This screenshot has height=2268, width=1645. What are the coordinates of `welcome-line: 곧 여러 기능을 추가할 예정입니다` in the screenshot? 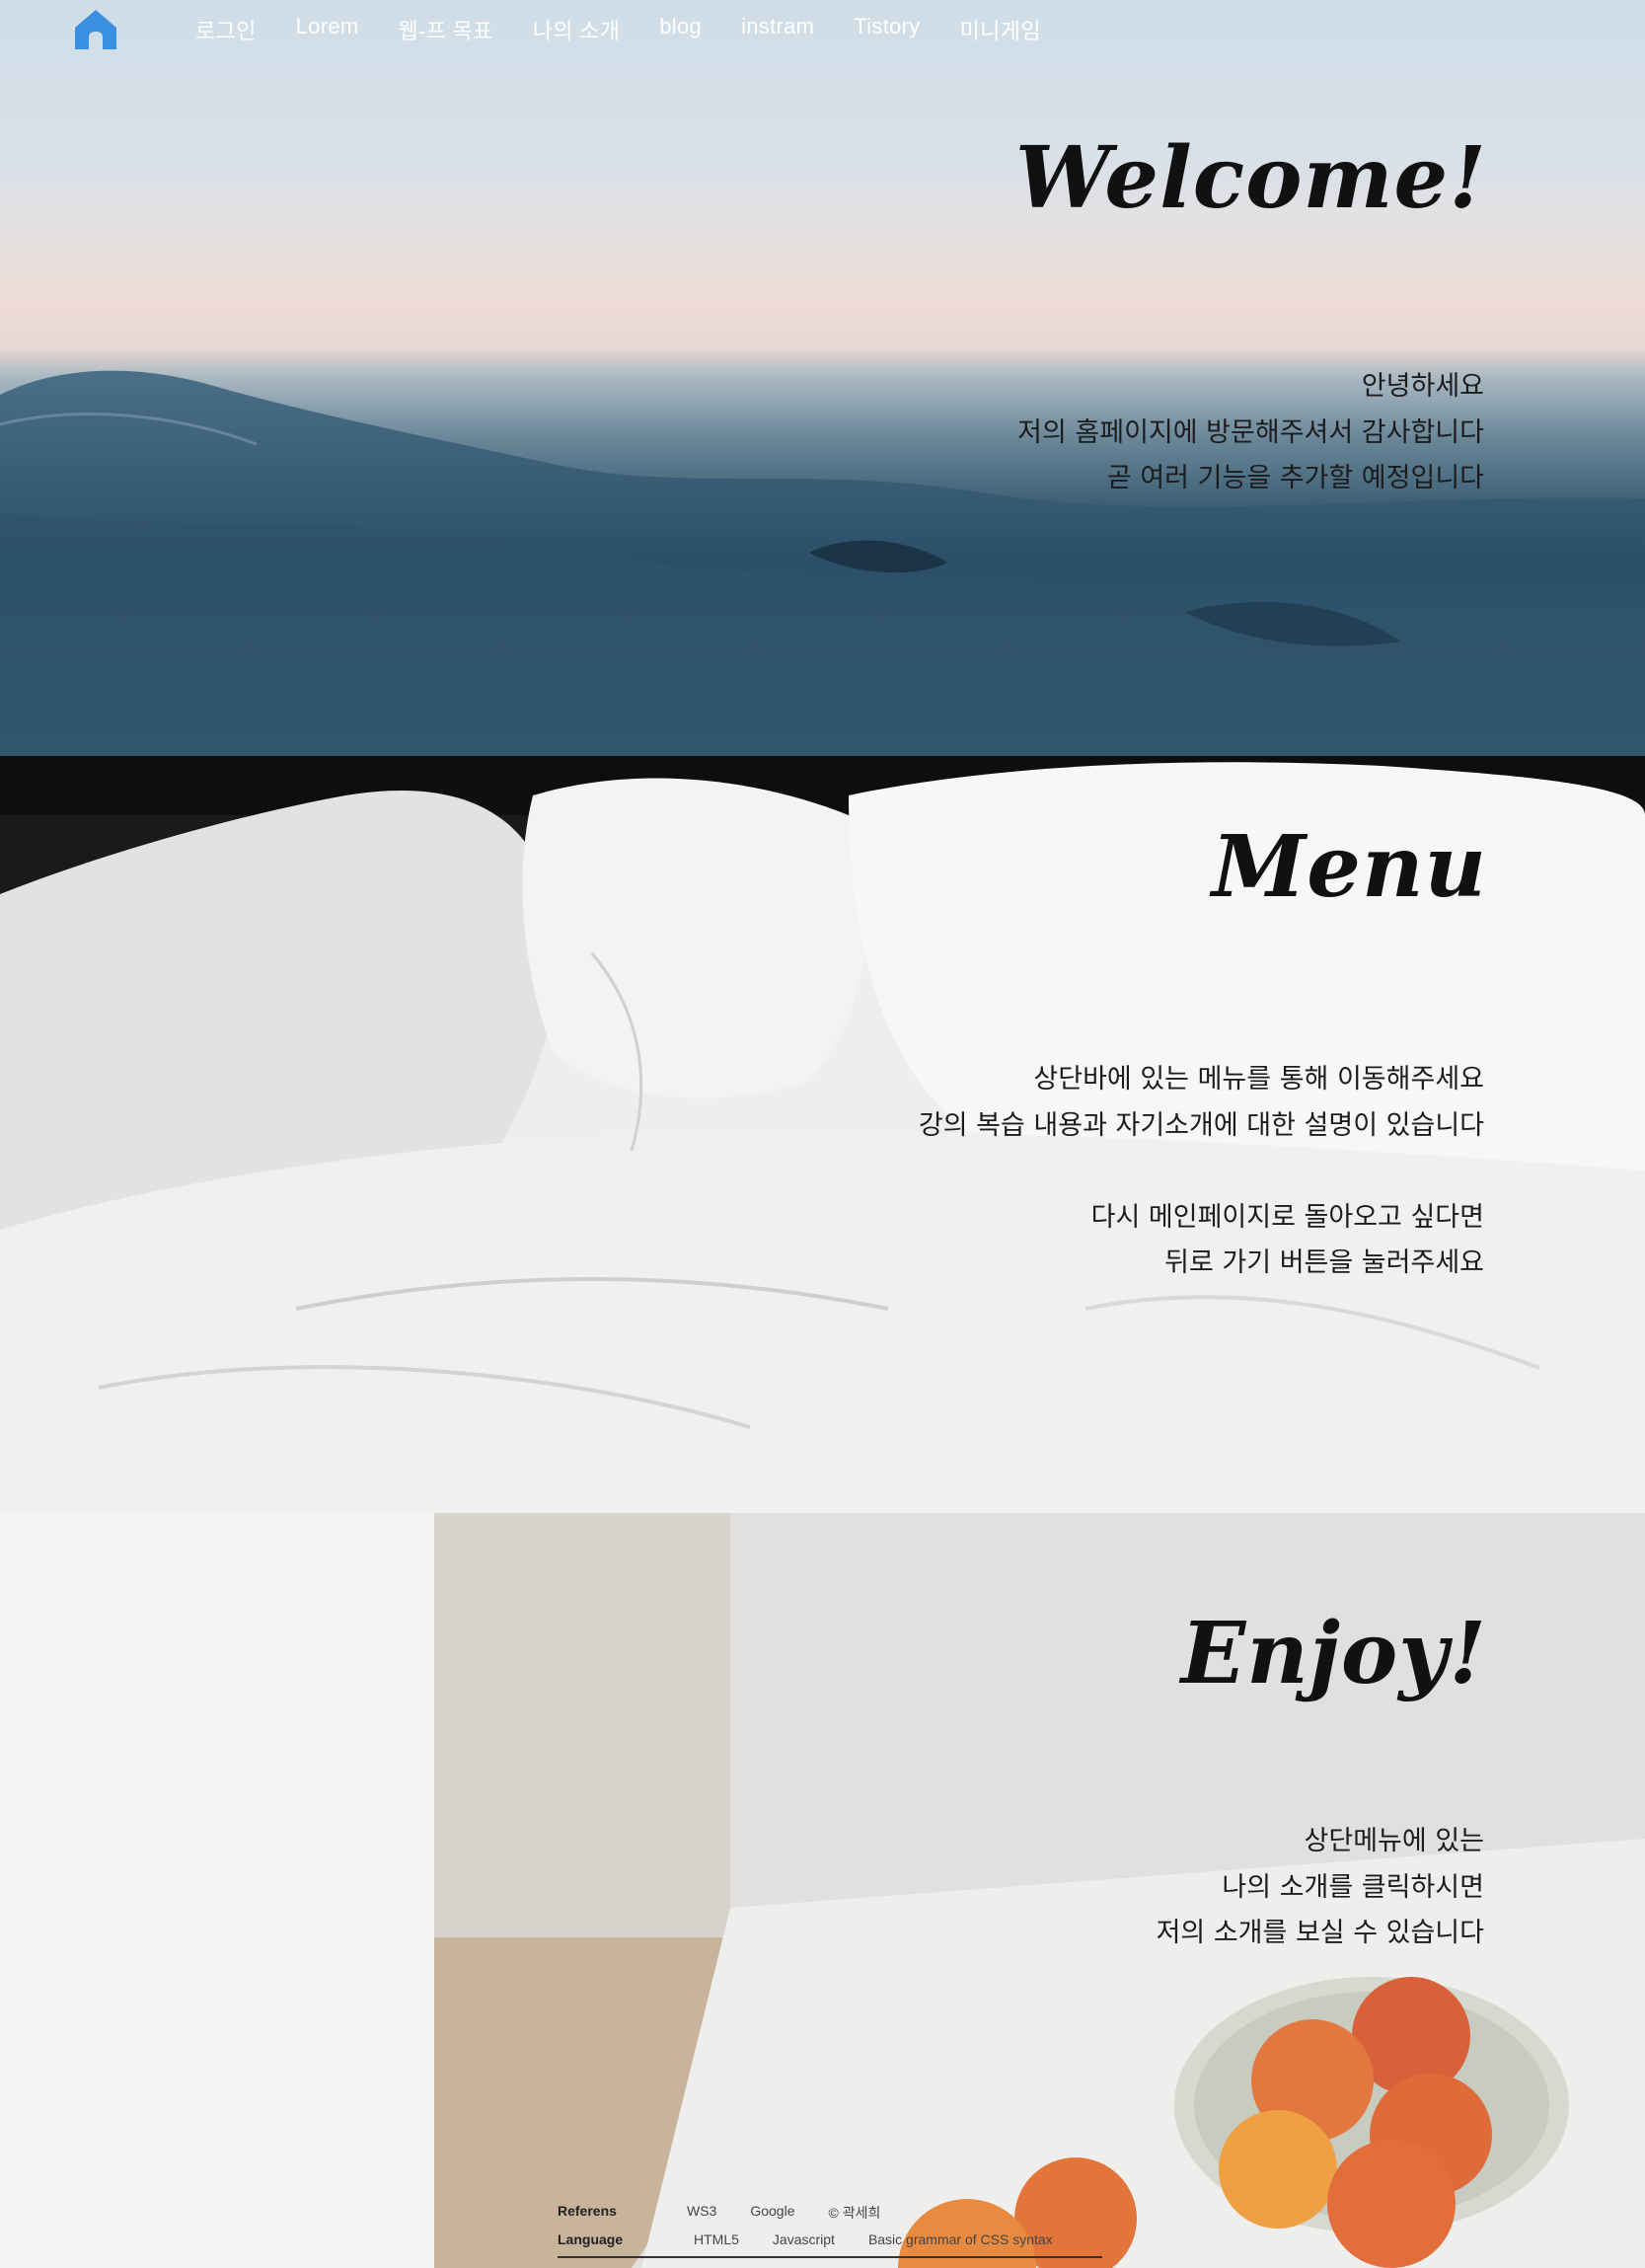 It's located at (1295, 478).